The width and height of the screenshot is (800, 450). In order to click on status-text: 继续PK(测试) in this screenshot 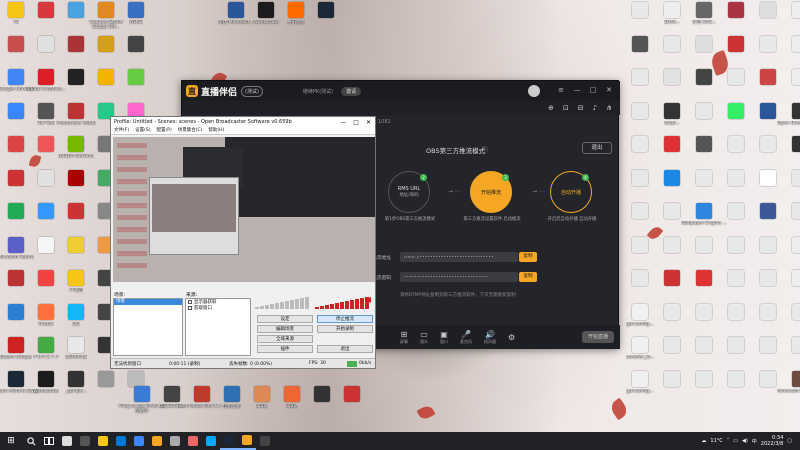, I will do `click(318, 91)`.